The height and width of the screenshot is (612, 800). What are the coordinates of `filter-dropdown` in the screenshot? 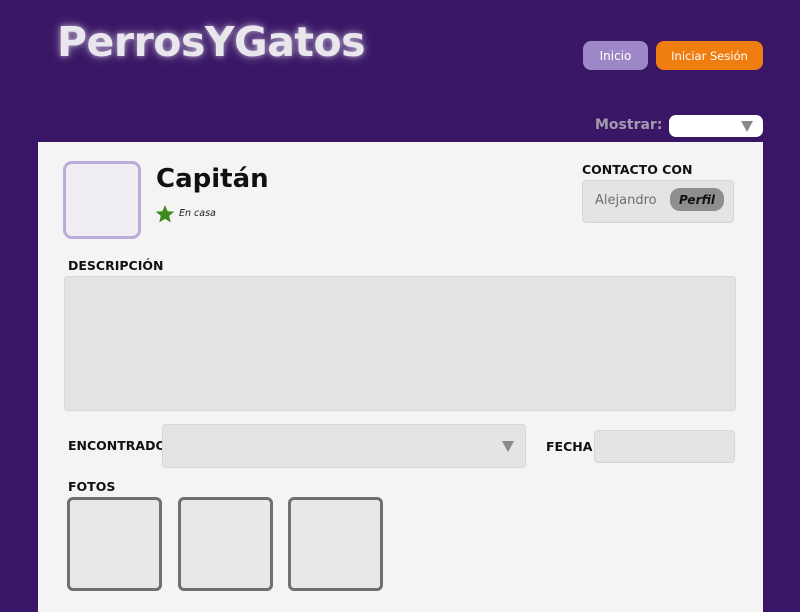 It's located at (716, 126).